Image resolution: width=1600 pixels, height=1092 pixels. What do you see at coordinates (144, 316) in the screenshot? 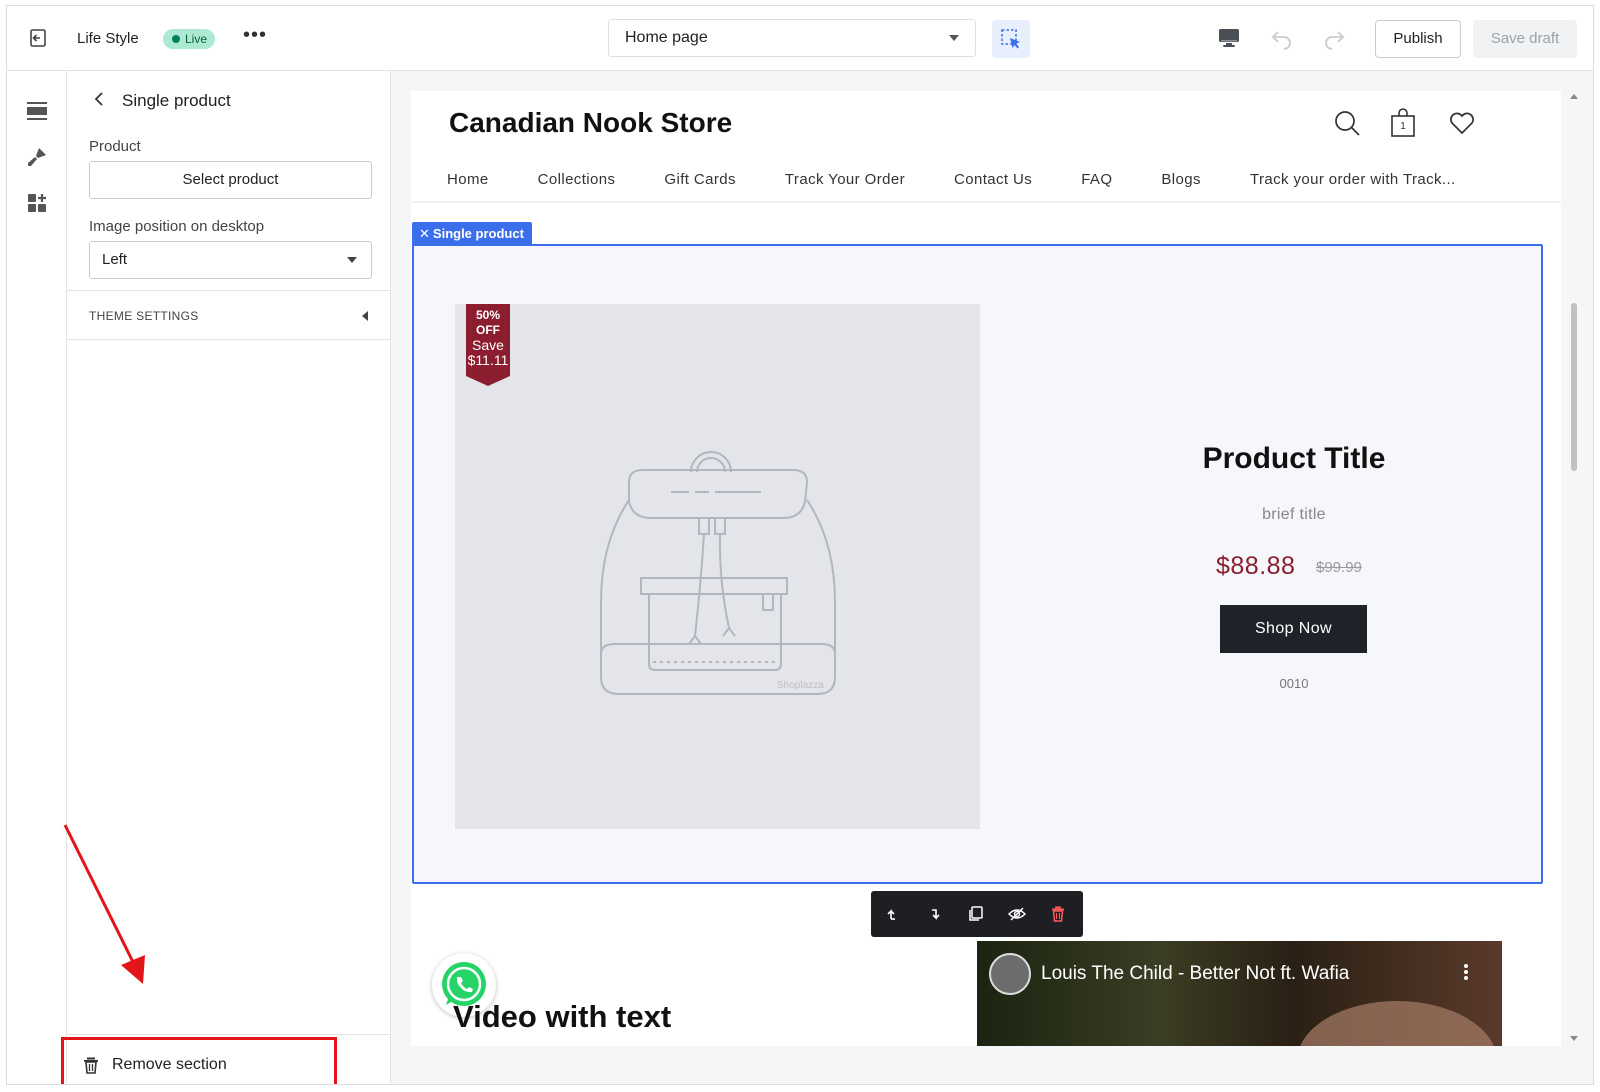
I see `theme-settings-label: THEME SETTINGS` at bounding box center [144, 316].